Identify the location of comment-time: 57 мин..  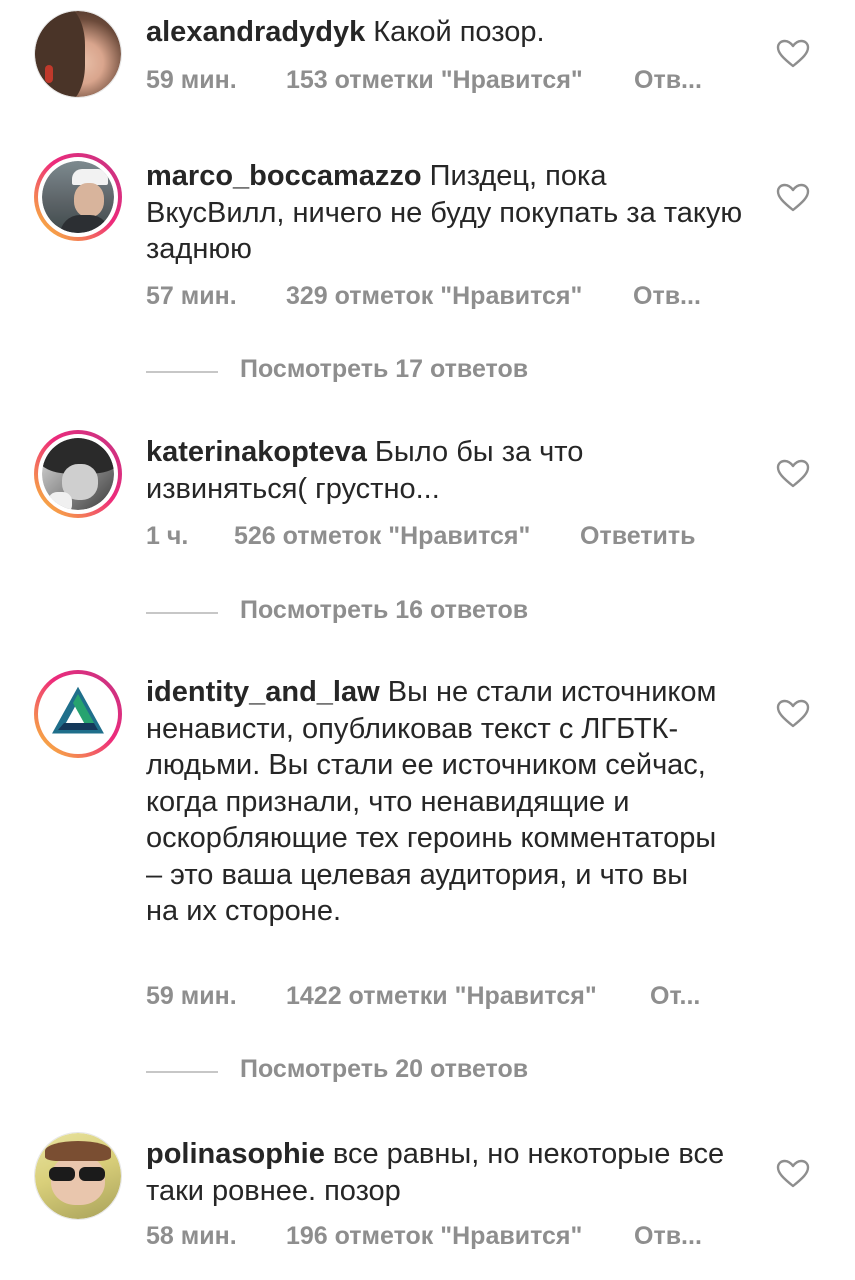
(191, 296).